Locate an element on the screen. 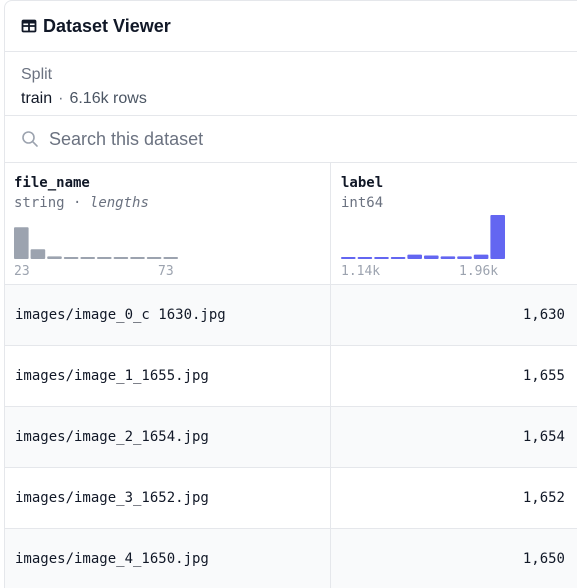 The width and height of the screenshot is (577, 588). viewer-title: Dataset Viewer is located at coordinates (107, 25).